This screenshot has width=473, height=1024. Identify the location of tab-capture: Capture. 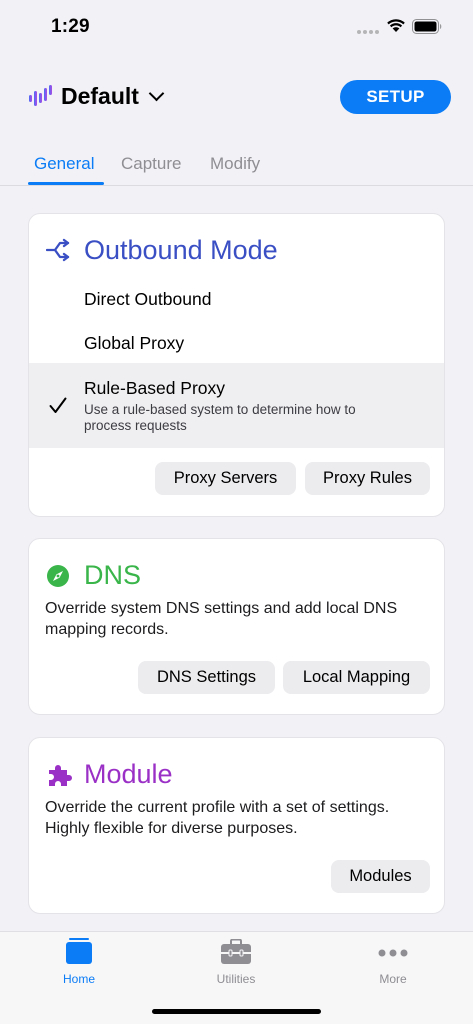
(151, 164).